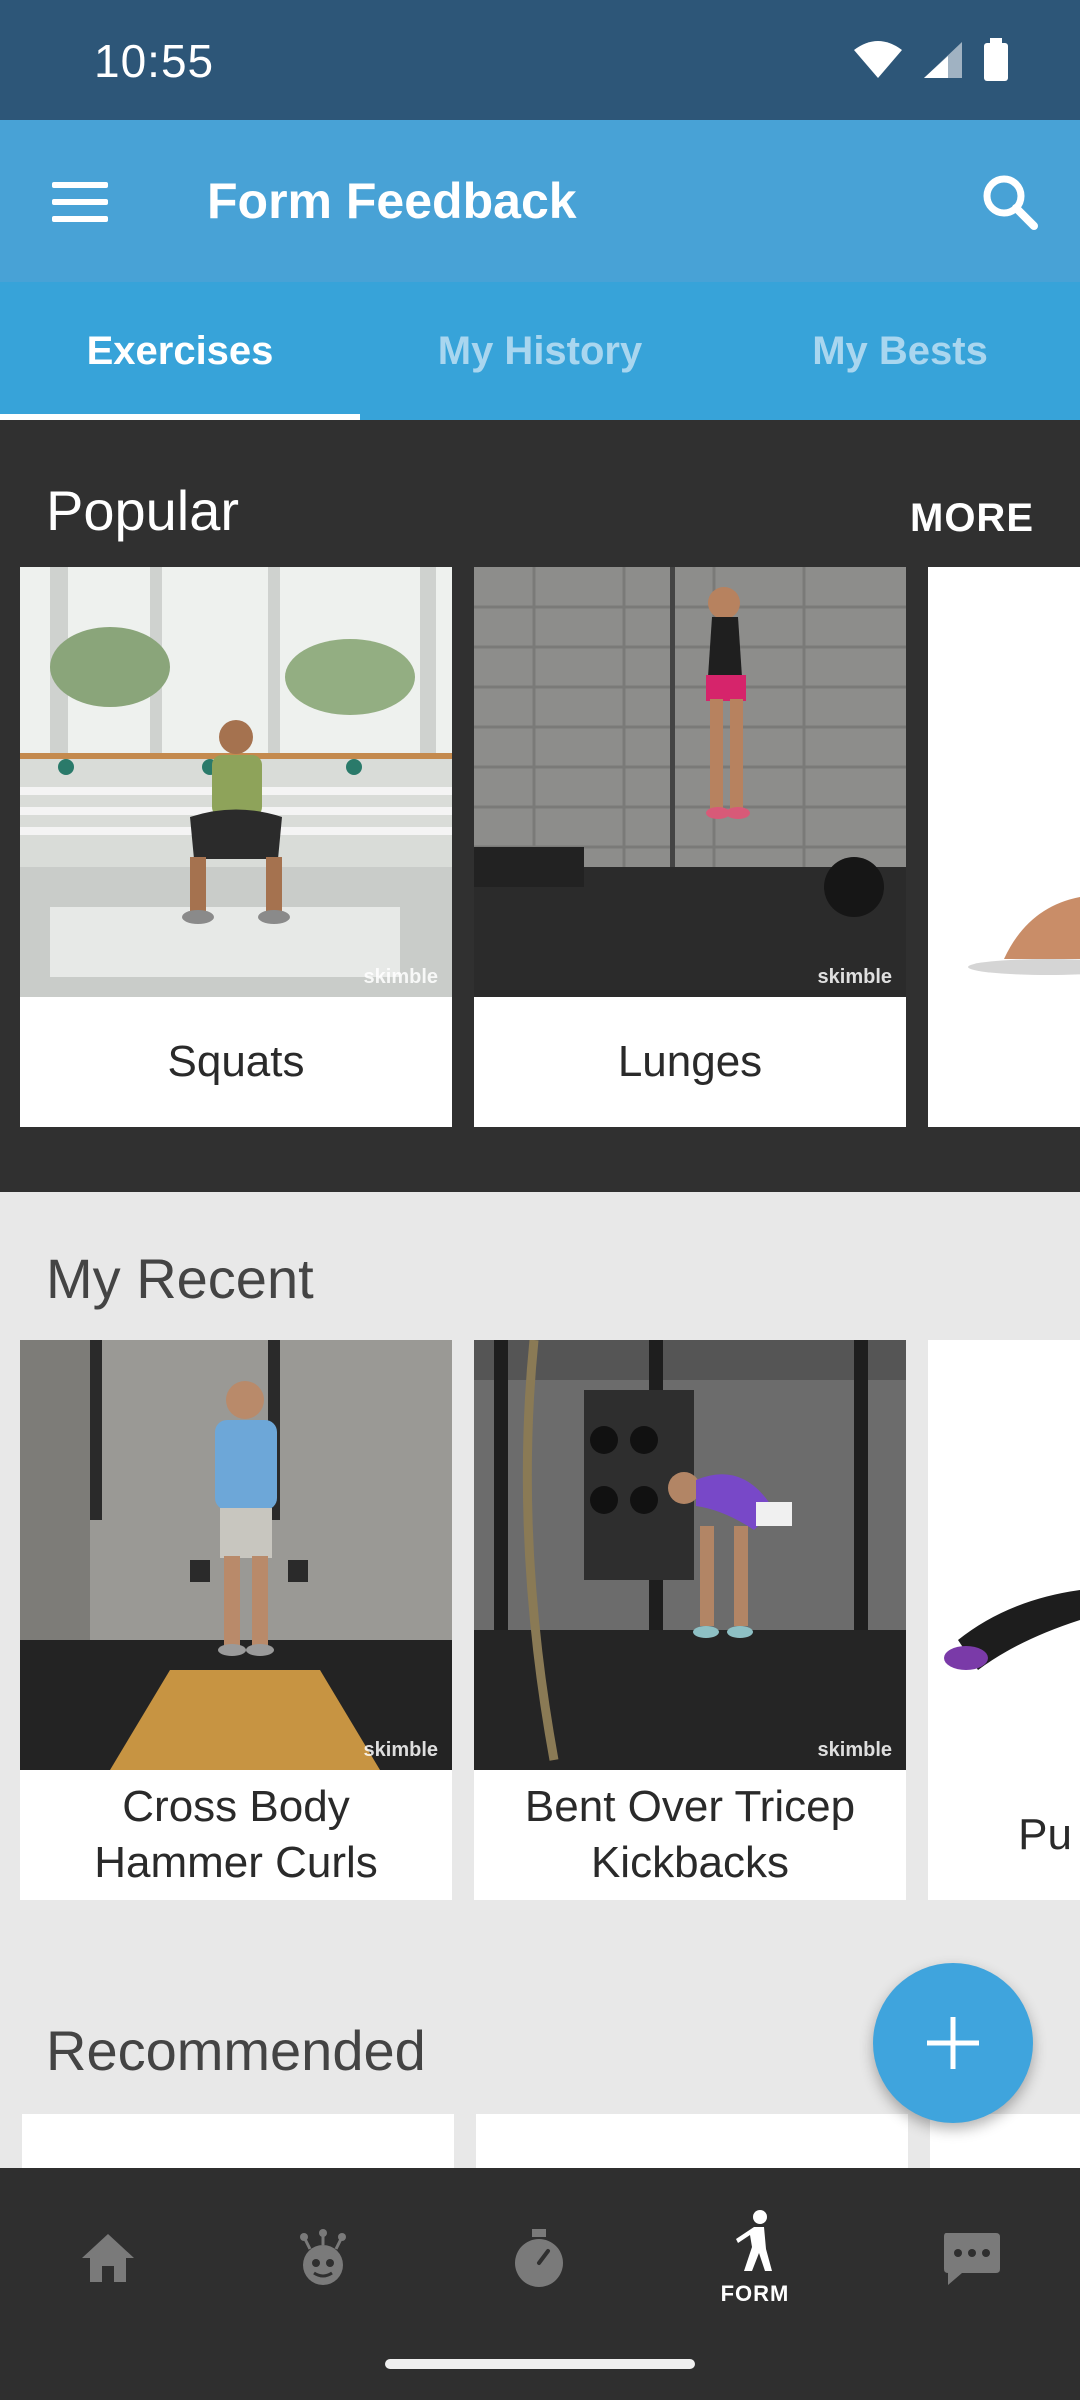 The width and height of the screenshot is (1080, 2400). Describe the element at coordinates (943, 60) in the screenshot. I see `signal-icon` at that location.